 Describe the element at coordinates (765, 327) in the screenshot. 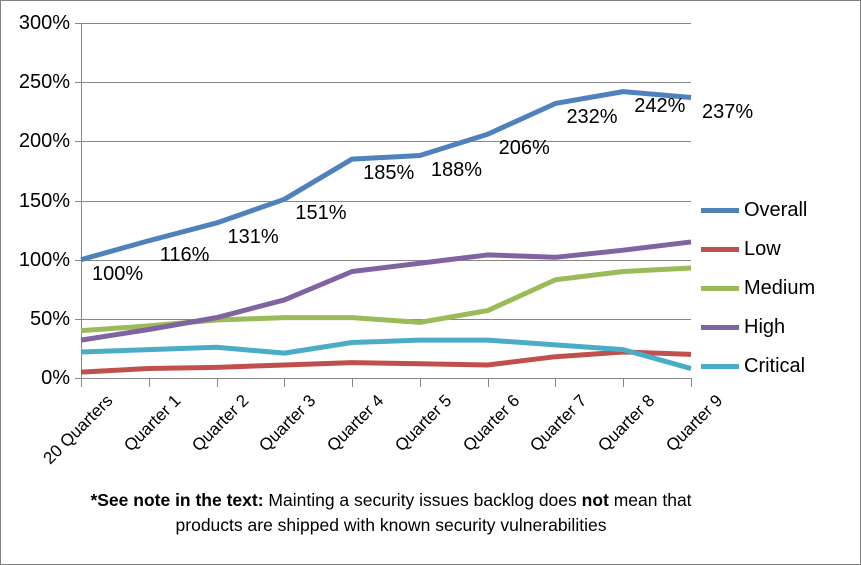

I see `legend-label: High` at that location.